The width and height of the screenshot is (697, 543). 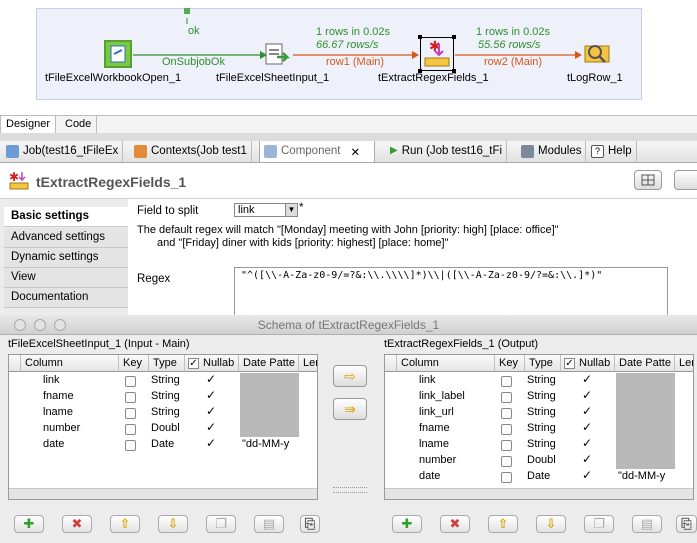 What do you see at coordinates (221, 524) in the screenshot?
I see `copy-button: ❐` at bounding box center [221, 524].